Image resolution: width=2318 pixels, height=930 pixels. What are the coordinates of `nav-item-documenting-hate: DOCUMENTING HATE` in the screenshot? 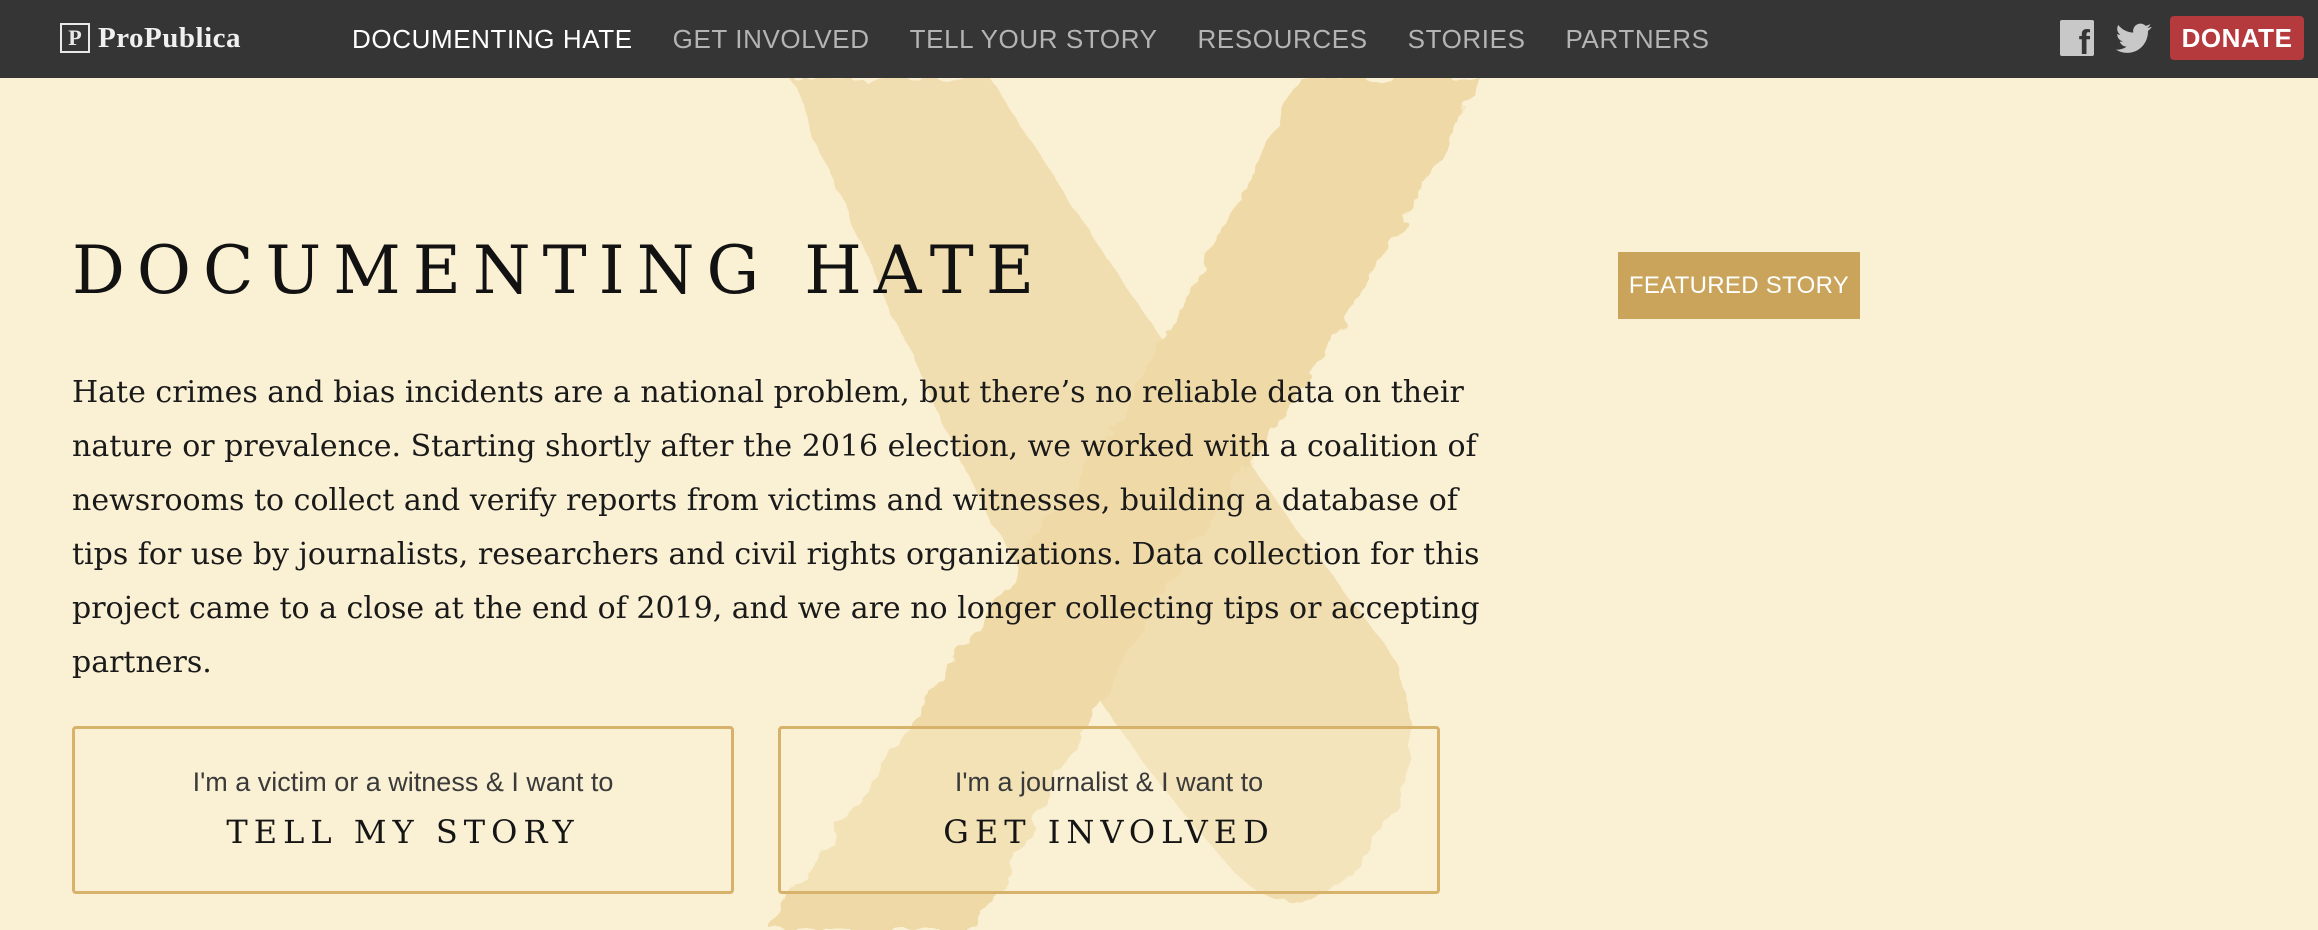 It's located at (492, 39).